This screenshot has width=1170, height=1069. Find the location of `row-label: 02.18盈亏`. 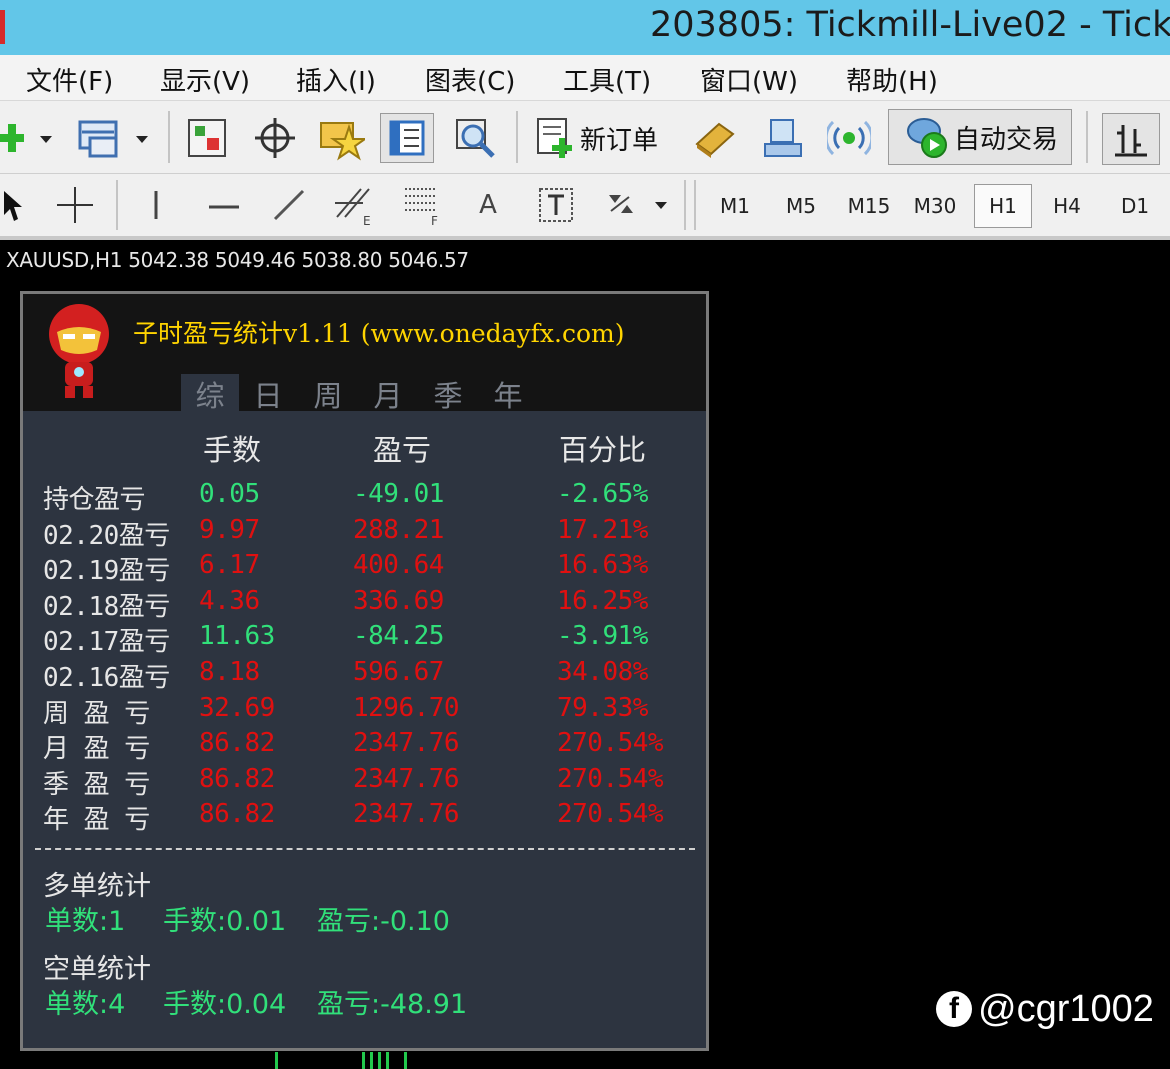

row-label: 02.18盈亏 is located at coordinates (106, 606).